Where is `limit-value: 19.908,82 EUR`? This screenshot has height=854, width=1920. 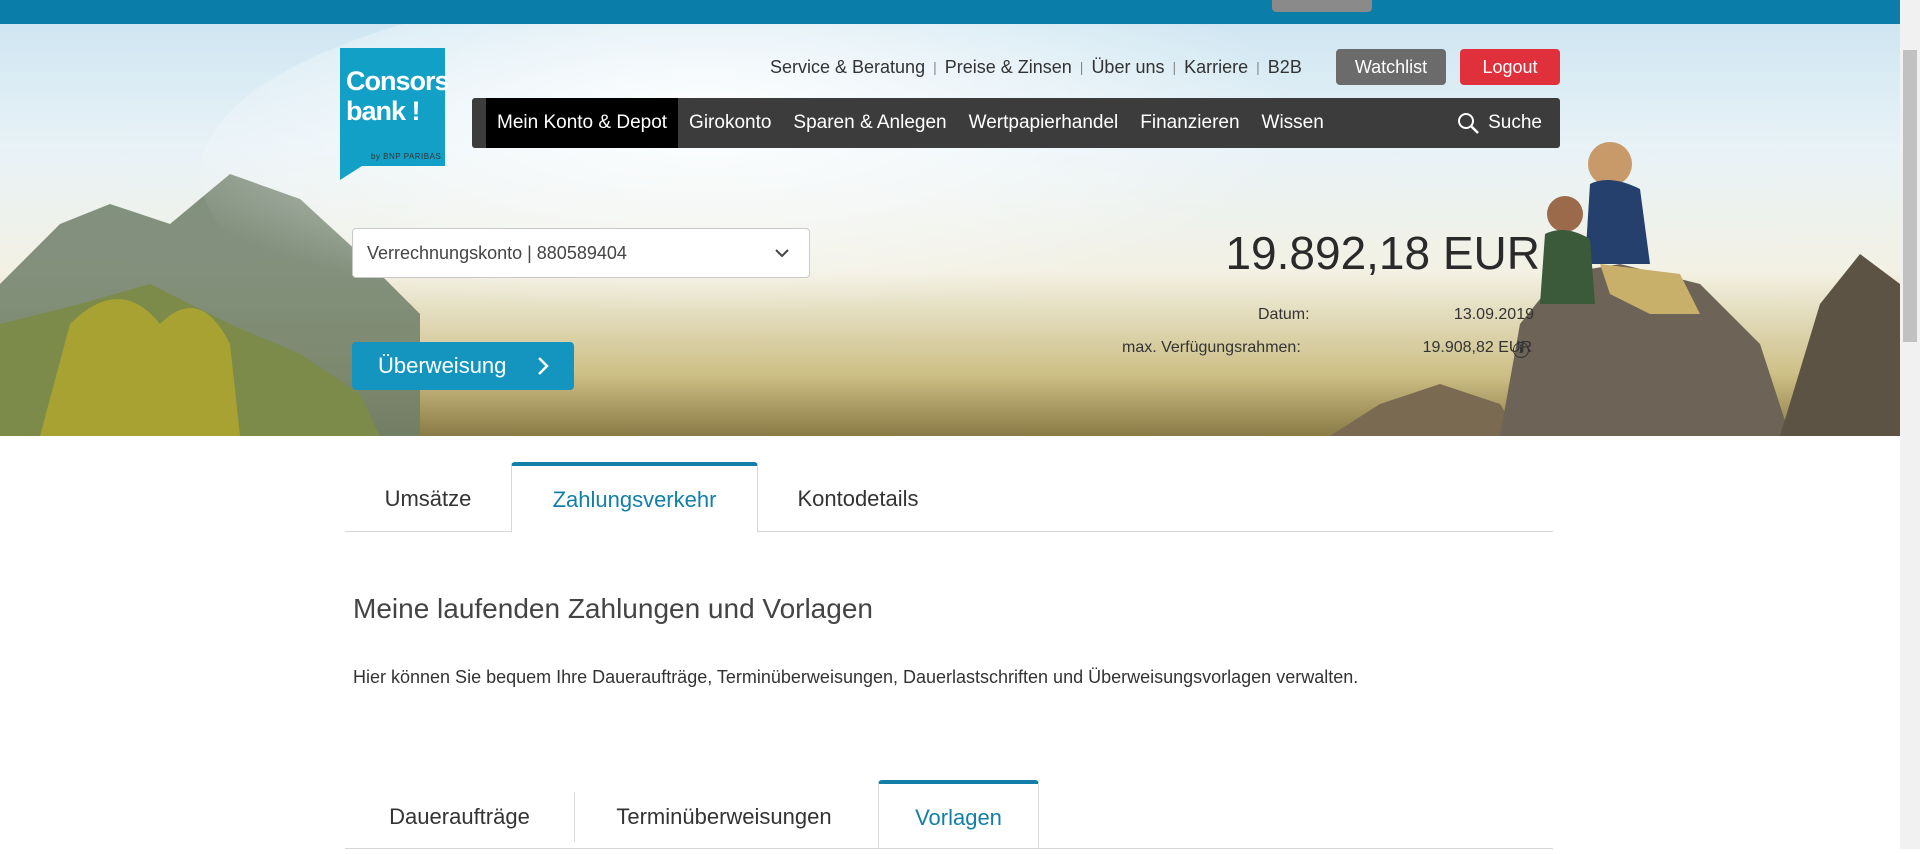
limit-value: 19.908,82 EUR is located at coordinates (1477, 347).